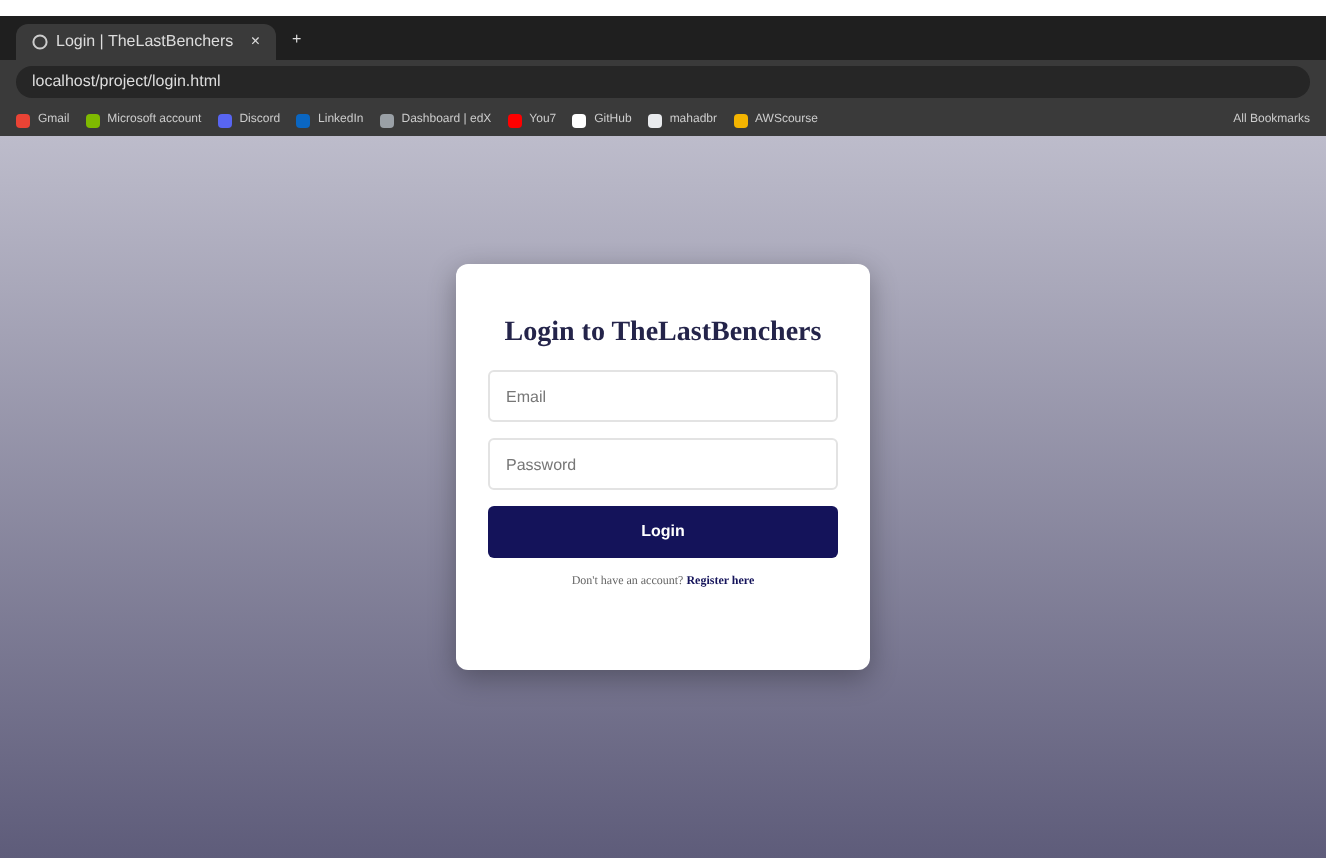 This screenshot has width=1326, height=858. I want to click on tab-title: Login | TheLastBenchers, so click(146, 42).